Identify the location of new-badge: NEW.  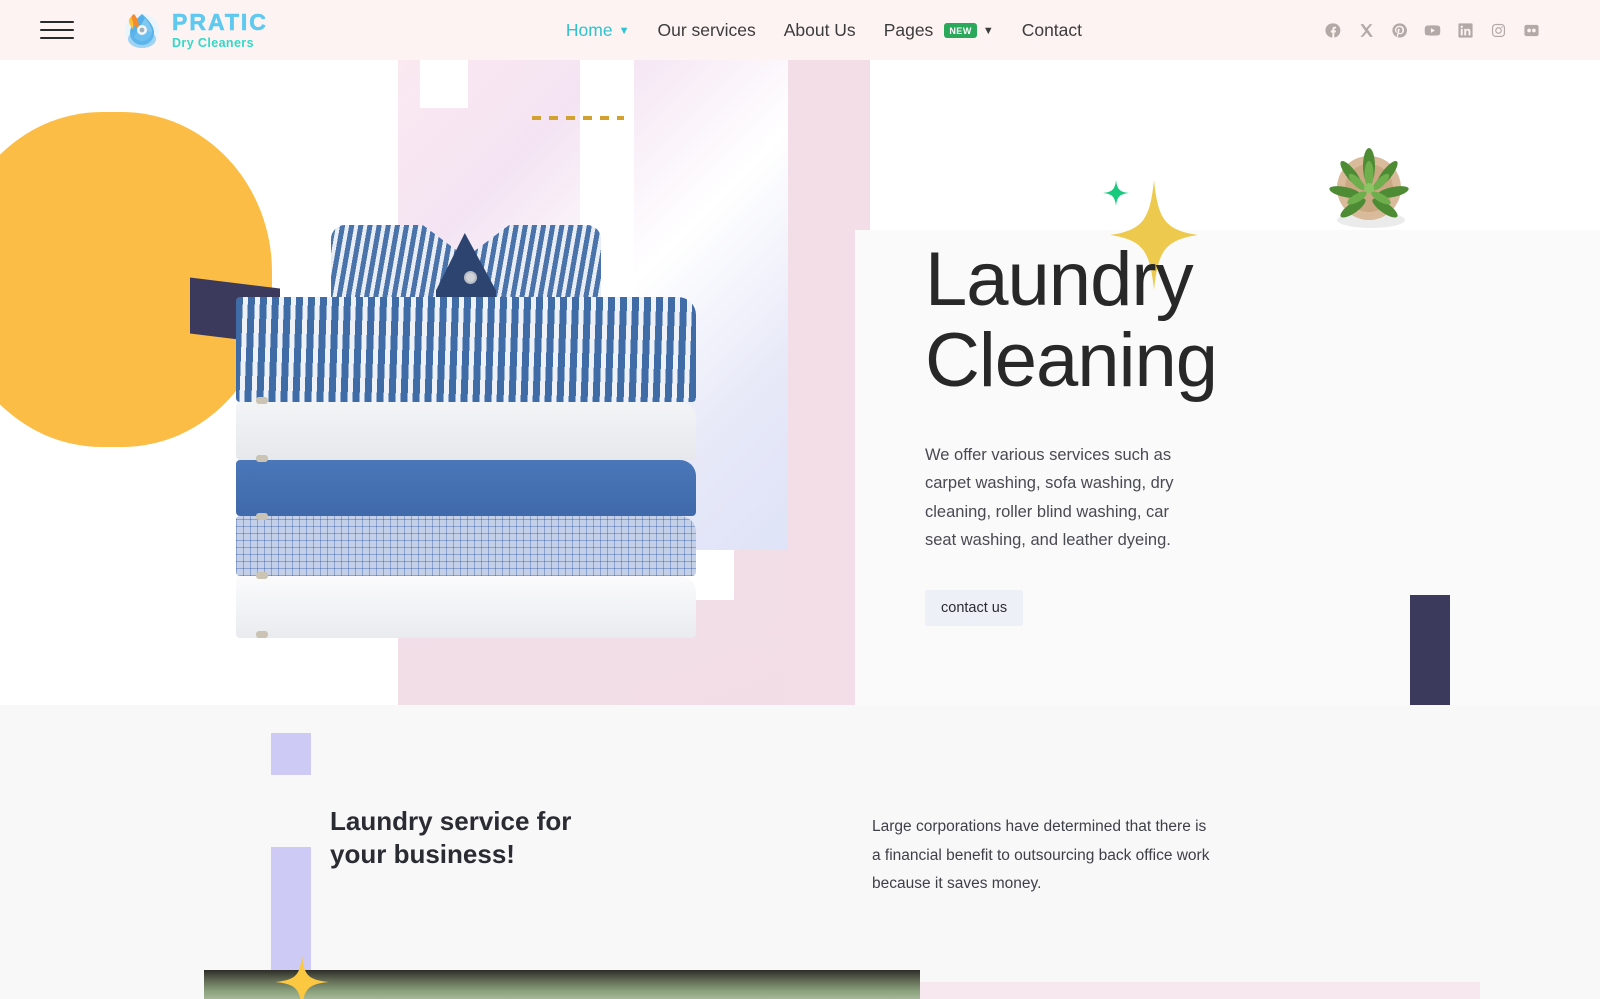
(960, 30).